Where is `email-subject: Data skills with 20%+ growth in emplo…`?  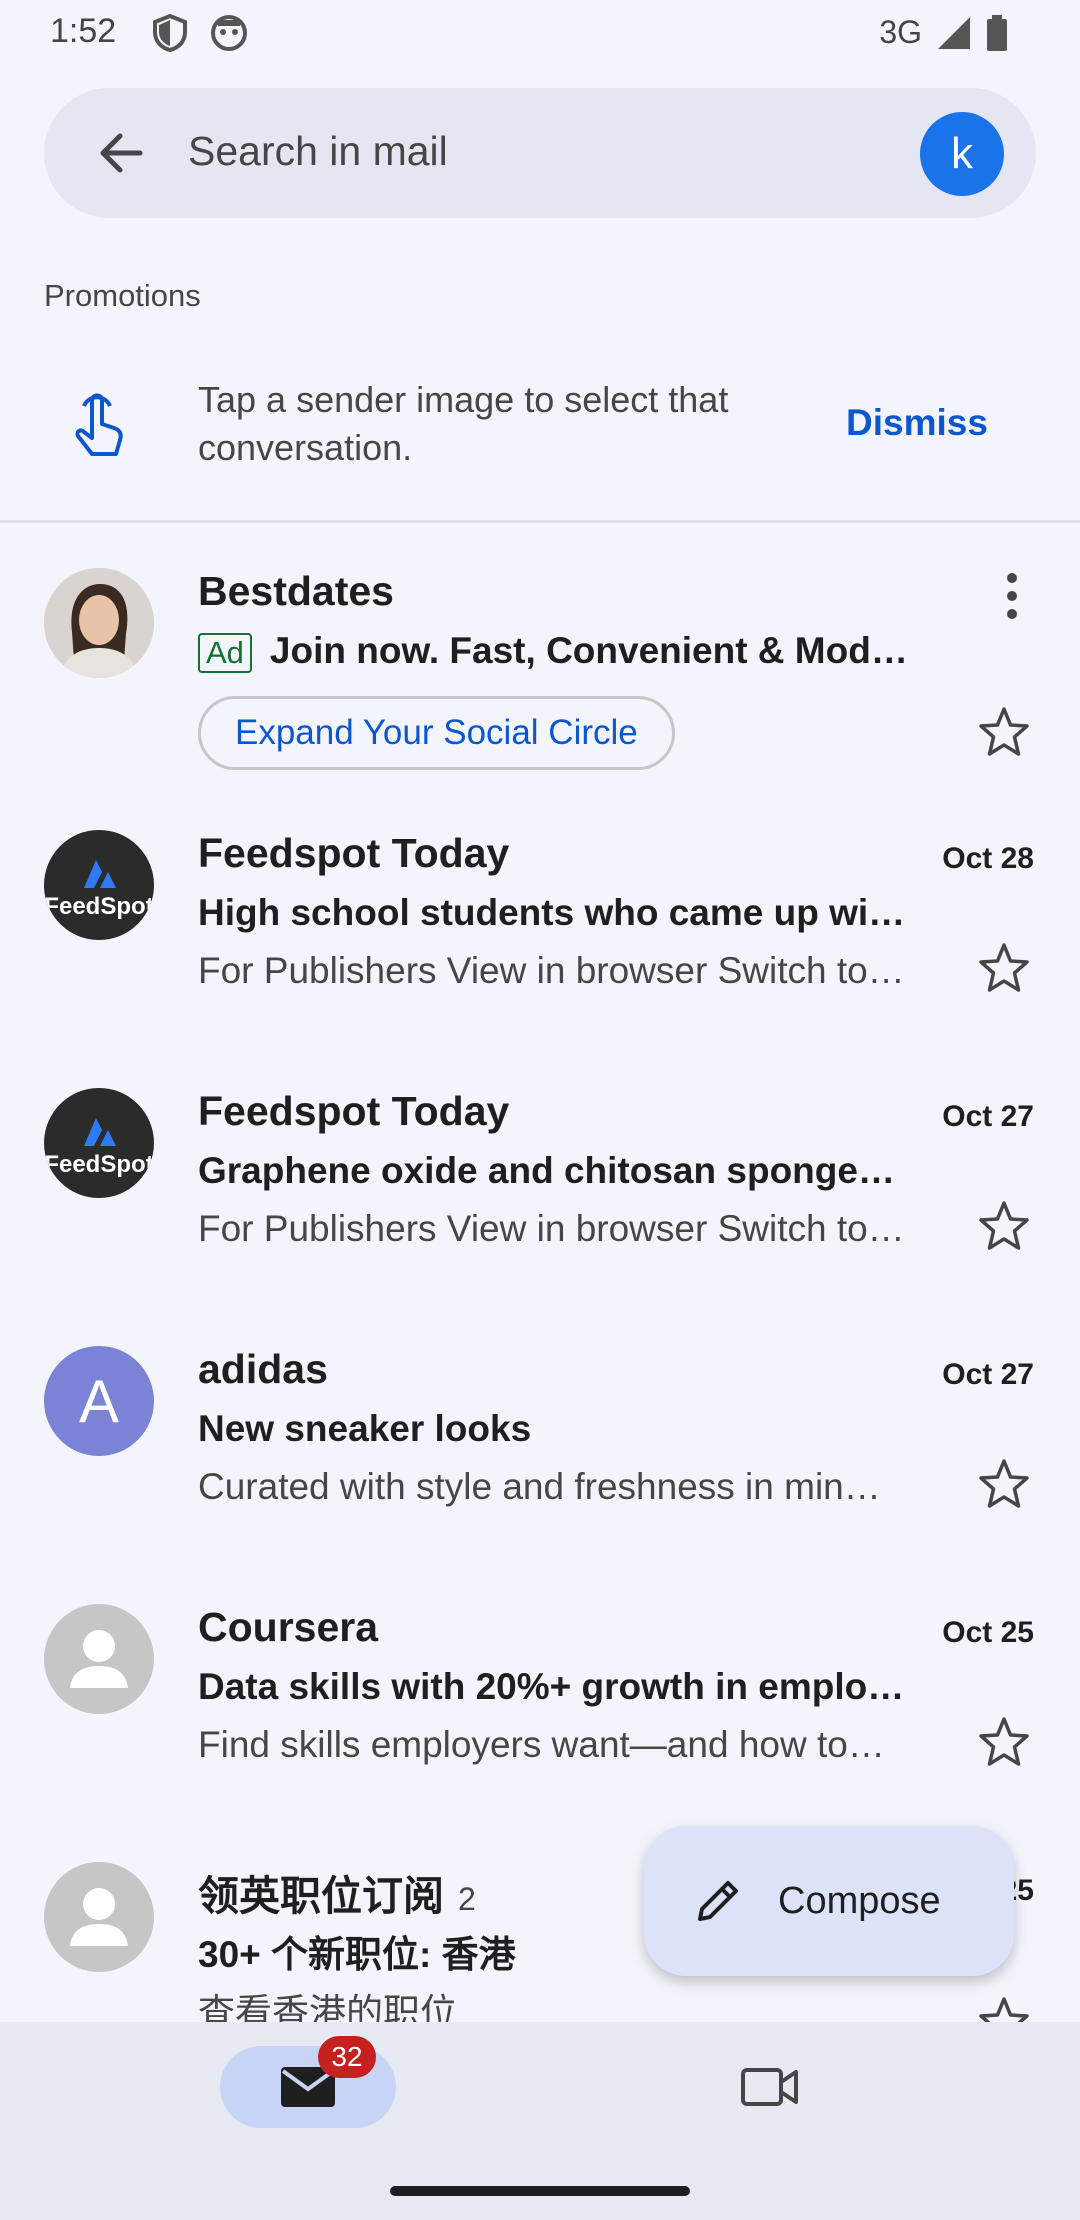
email-subject: Data skills with 20%+ growth in emplo… is located at coordinates (551, 1686).